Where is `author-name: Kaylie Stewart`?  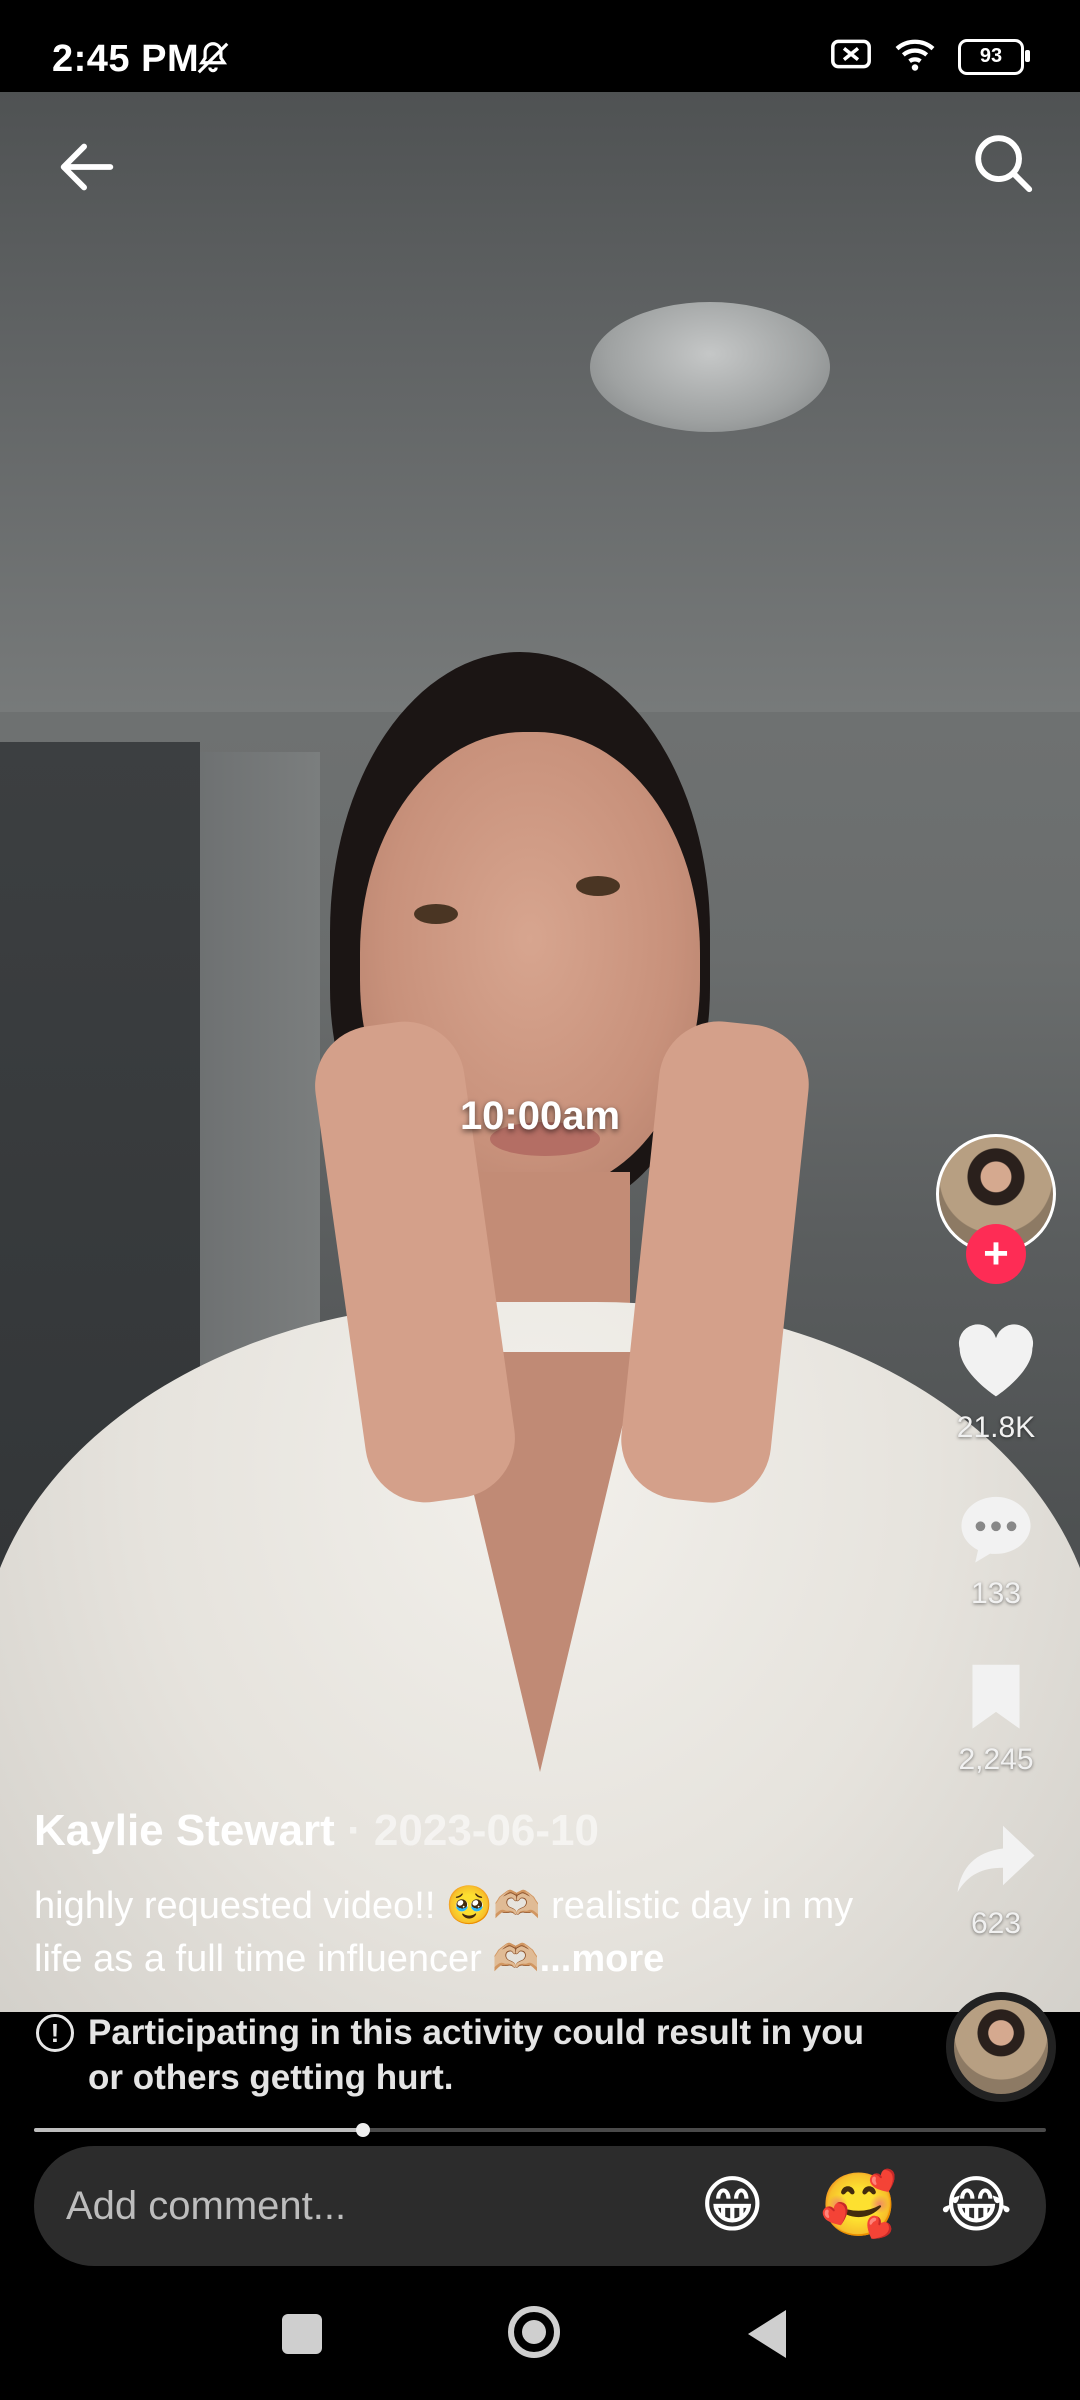 author-name: Kaylie Stewart is located at coordinates (184, 1830).